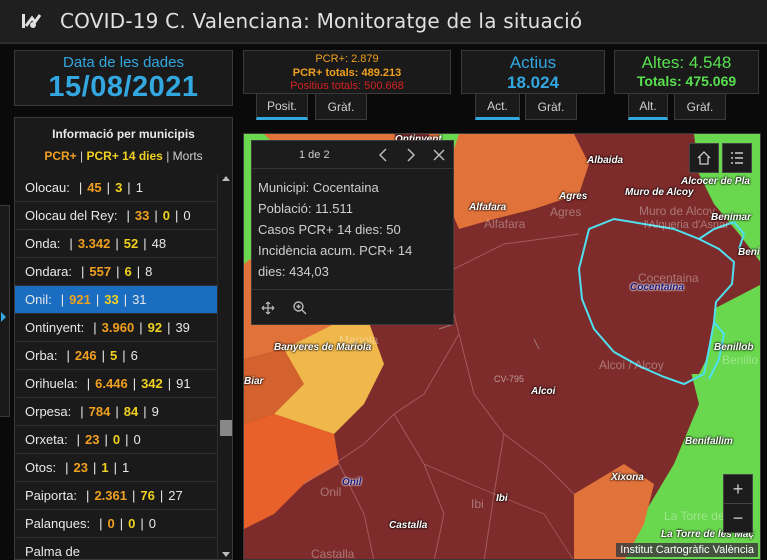 This screenshot has height=560, width=767. I want to click on tab-alt: Alt., so click(648, 107).